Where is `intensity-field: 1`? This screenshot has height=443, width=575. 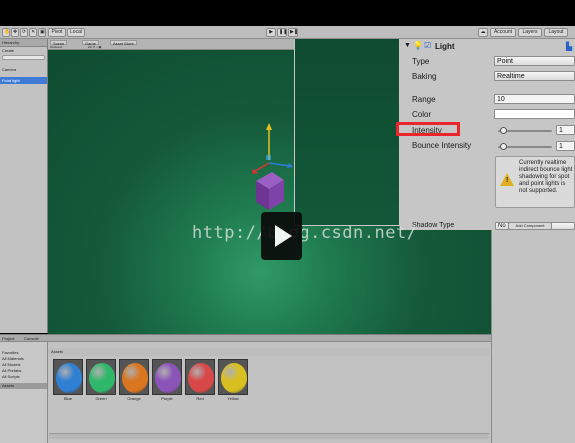 intensity-field: 1 is located at coordinates (565, 130).